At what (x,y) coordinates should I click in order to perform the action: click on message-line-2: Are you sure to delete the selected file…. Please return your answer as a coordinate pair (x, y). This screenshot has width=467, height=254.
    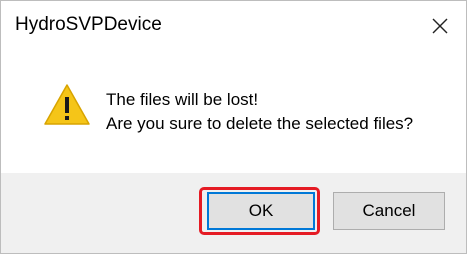
    Looking at the image, I should click on (260, 123).